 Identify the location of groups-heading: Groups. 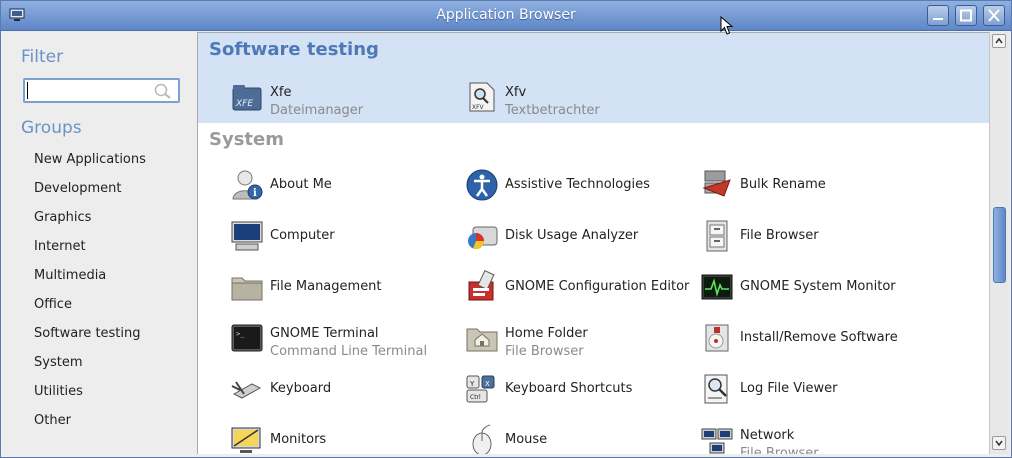
(51, 128).